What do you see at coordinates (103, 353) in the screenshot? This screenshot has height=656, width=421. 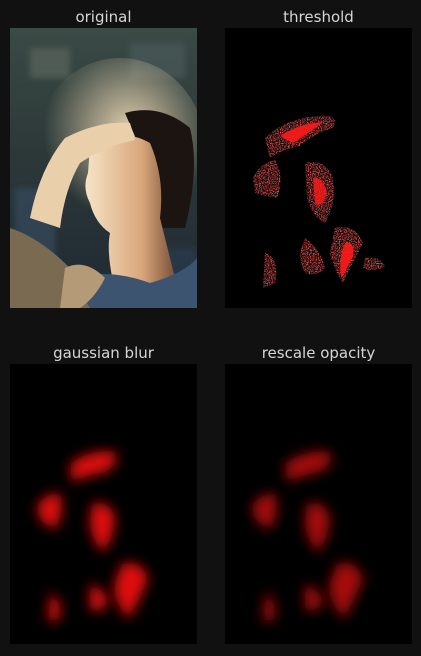 I see `panel-title-gaussian-blur: gaussian blur` at bounding box center [103, 353].